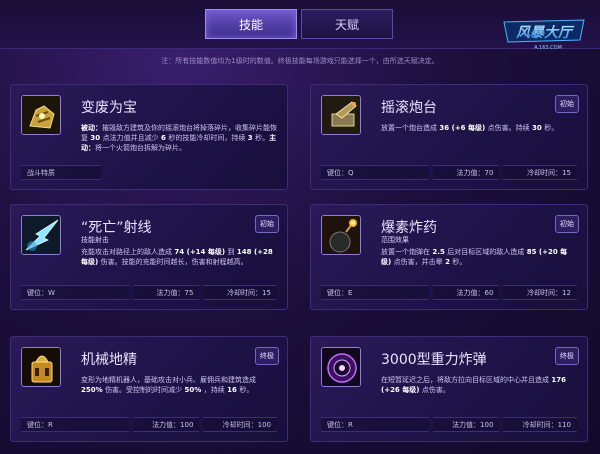 The height and width of the screenshot is (454, 600). What do you see at coordinates (341, 115) in the screenshot?
I see `turret-icon` at bounding box center [341, 115].